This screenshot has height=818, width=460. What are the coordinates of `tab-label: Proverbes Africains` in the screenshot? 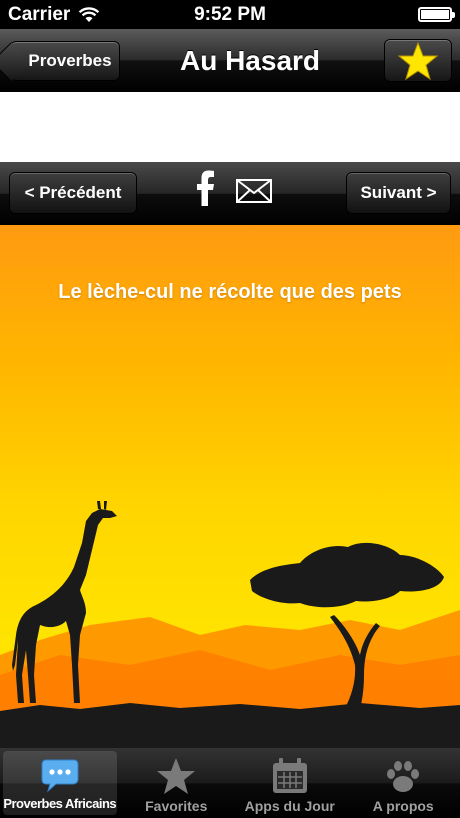 It's located at (60, 803).